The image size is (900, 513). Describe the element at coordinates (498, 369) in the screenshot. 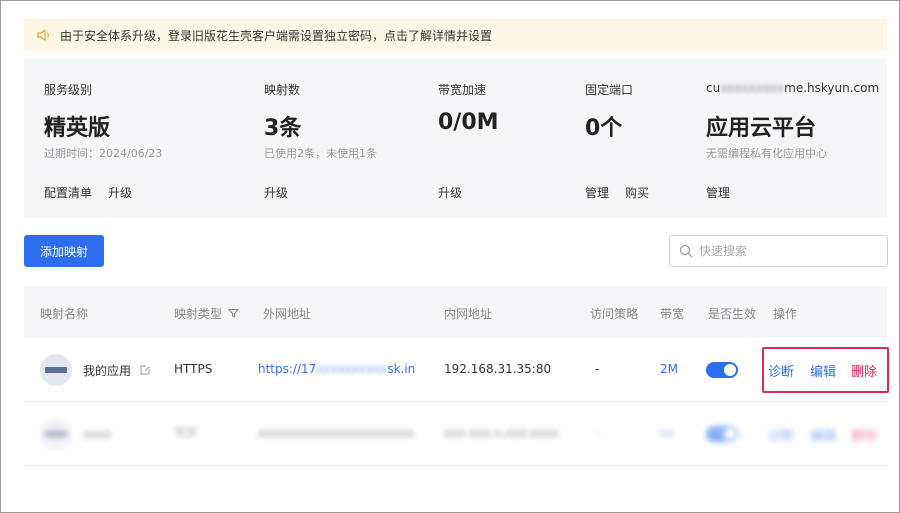

I see `internal-address: 192.168.31.35:80` at that location.